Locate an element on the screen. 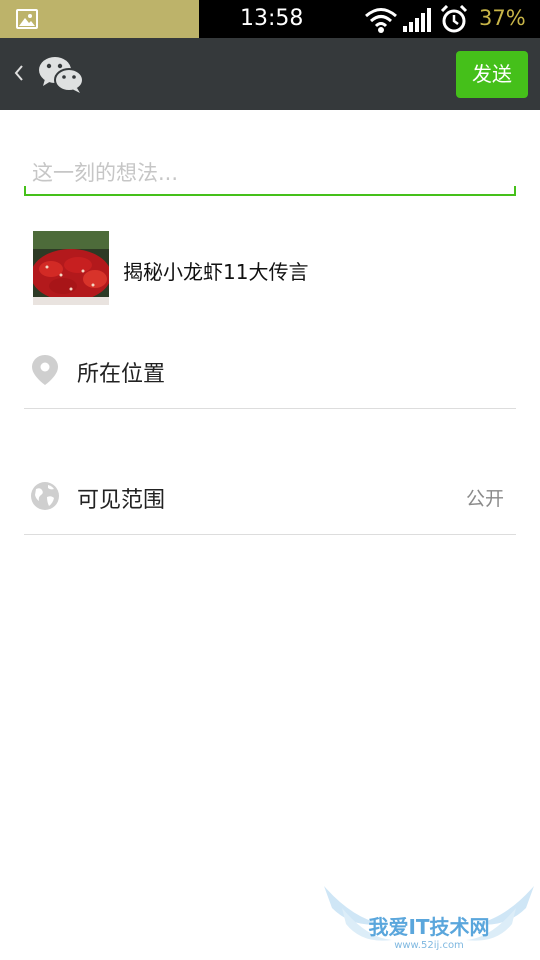 This screenshot has height=960, width=540. site-watermark: 我爱IT技术网 www.52ij.com is located at coordinates (429, 918).